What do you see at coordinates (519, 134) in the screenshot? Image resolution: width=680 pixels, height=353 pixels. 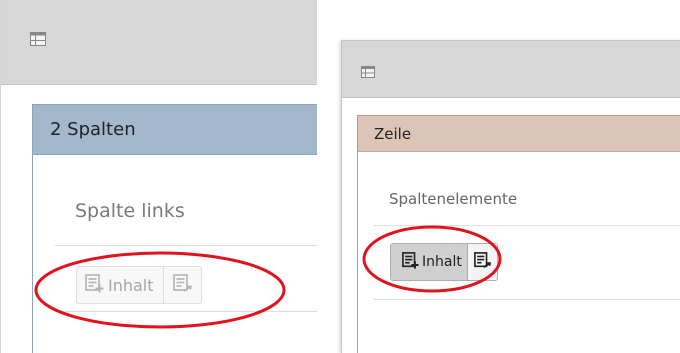 I see `grid-title-bar: Zeile` at bounding box center [519, 134].